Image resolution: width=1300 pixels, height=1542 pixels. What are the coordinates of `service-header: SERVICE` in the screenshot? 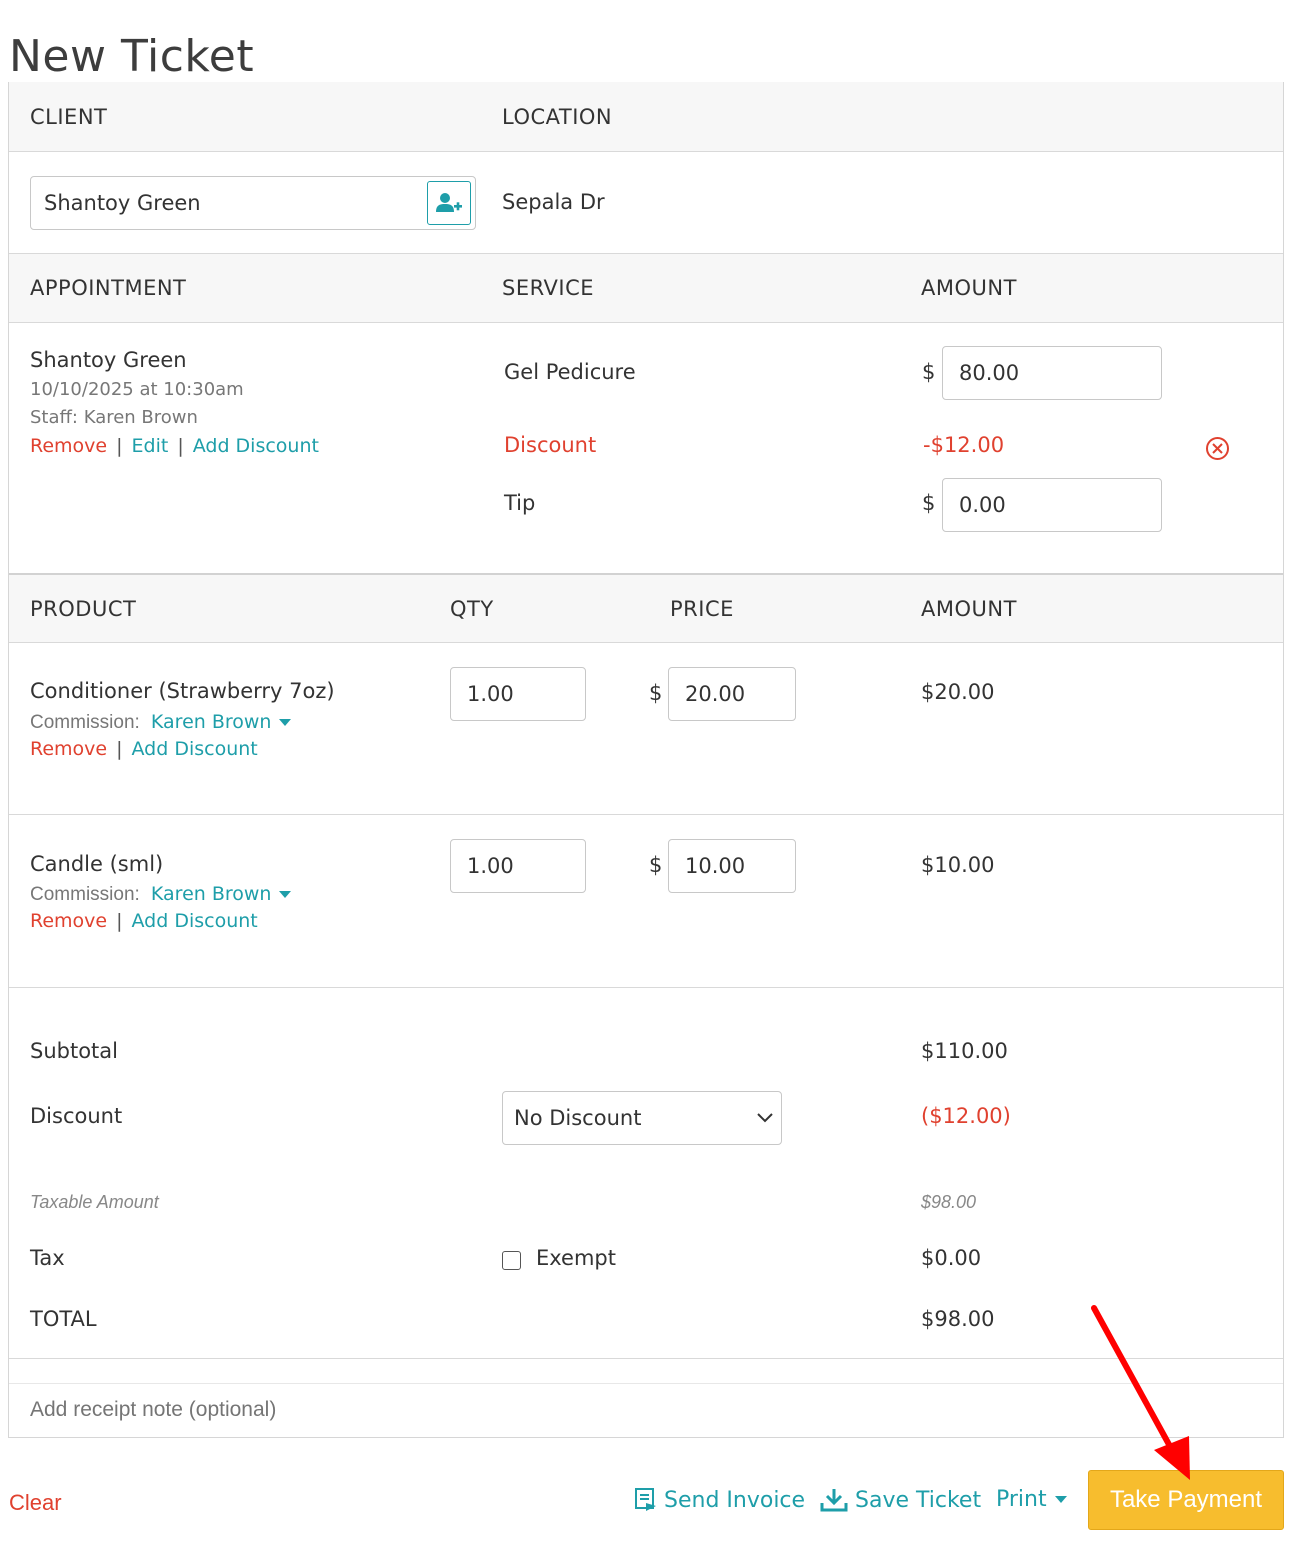 It's located at (548, 288).